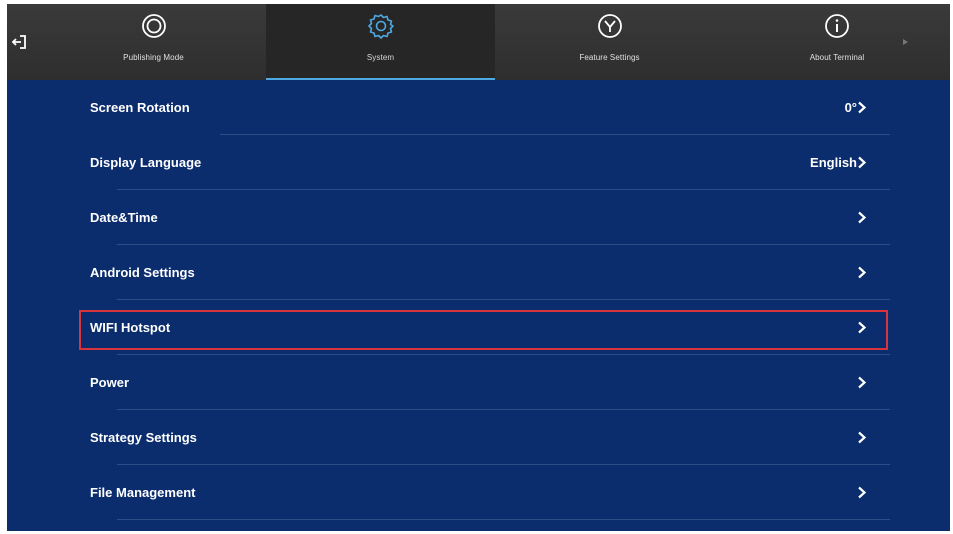 Image resolution: width=953 pixels, height=534 pixels. I want to click on info-icon, so click(837, 26).